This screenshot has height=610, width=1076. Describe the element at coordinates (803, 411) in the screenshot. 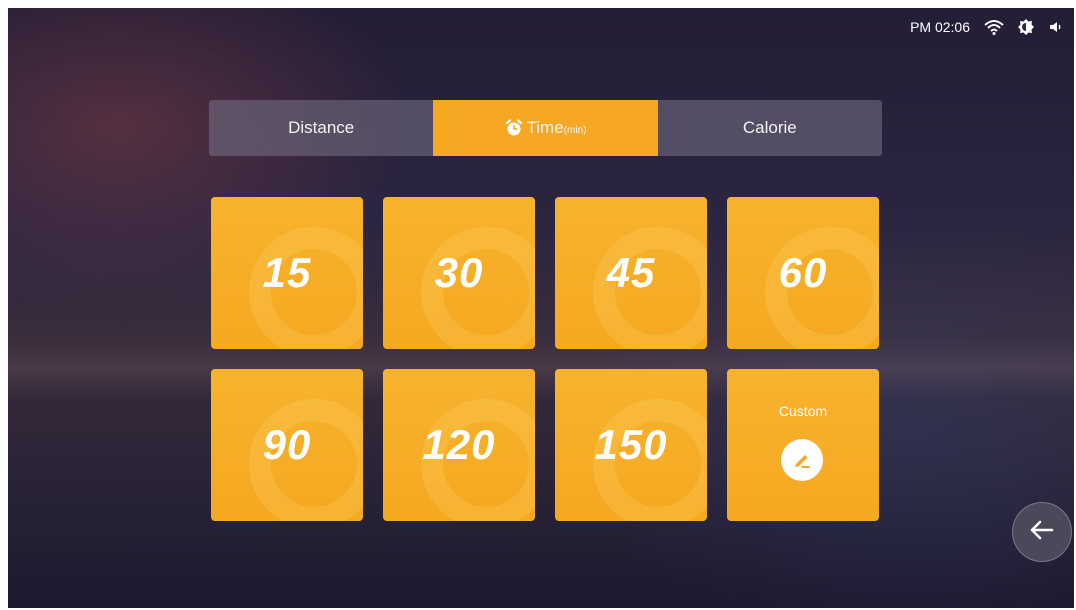

I see `custom-label: Custom` at that location.